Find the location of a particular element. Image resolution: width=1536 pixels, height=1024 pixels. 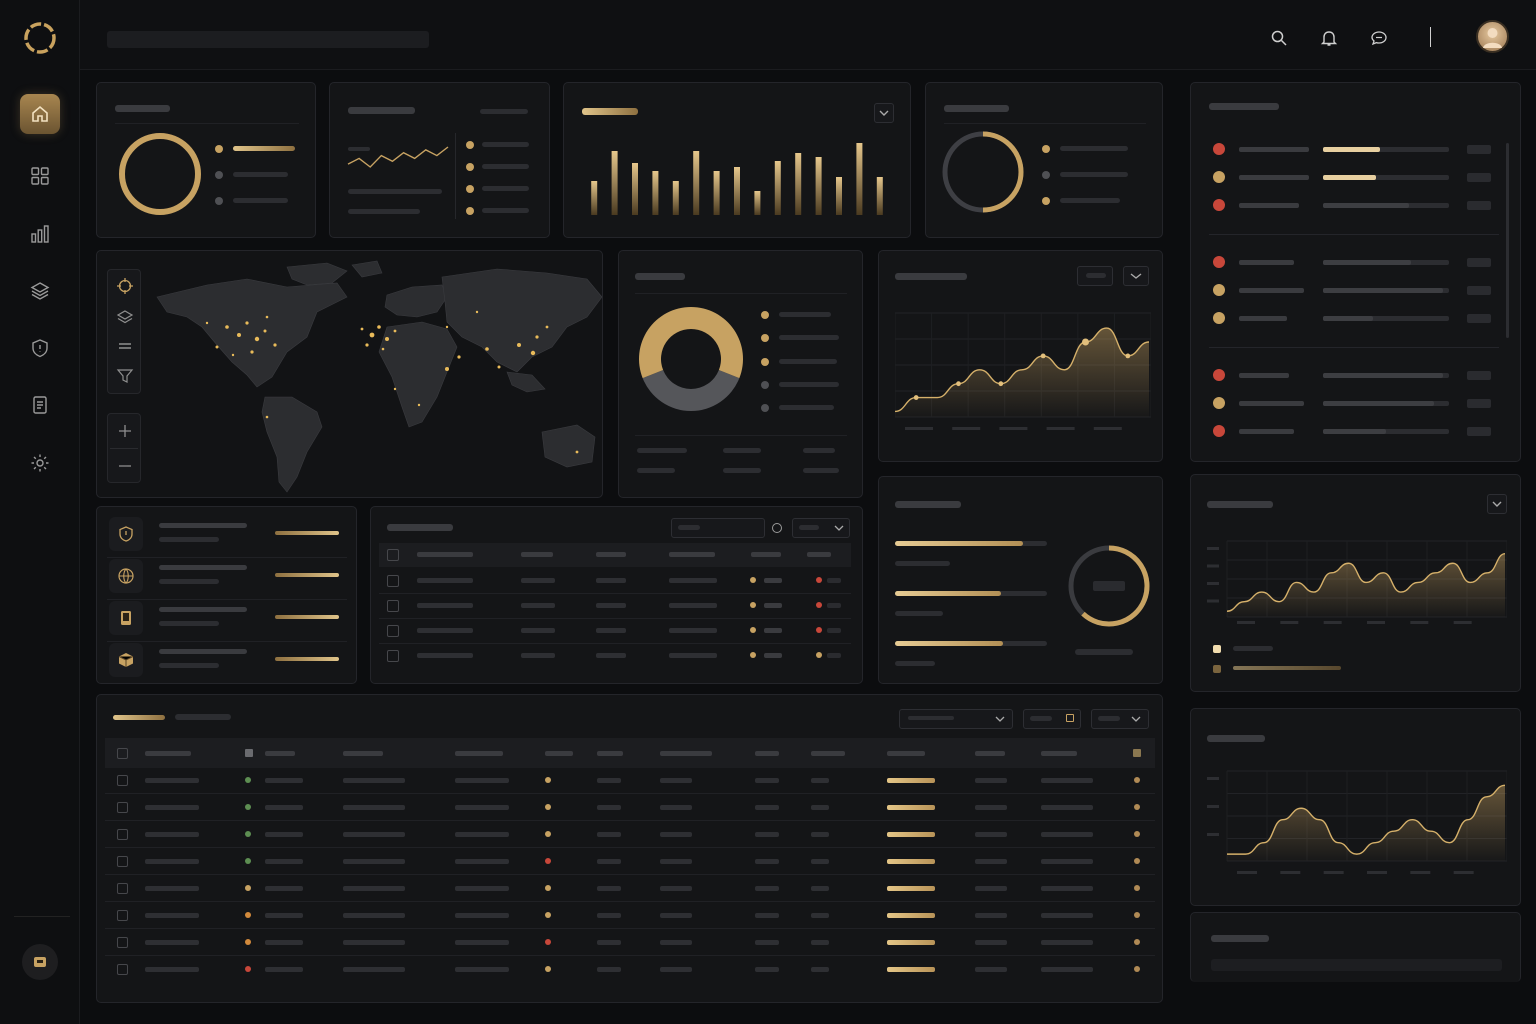

range-selector is located at coordinates (1095, 276).